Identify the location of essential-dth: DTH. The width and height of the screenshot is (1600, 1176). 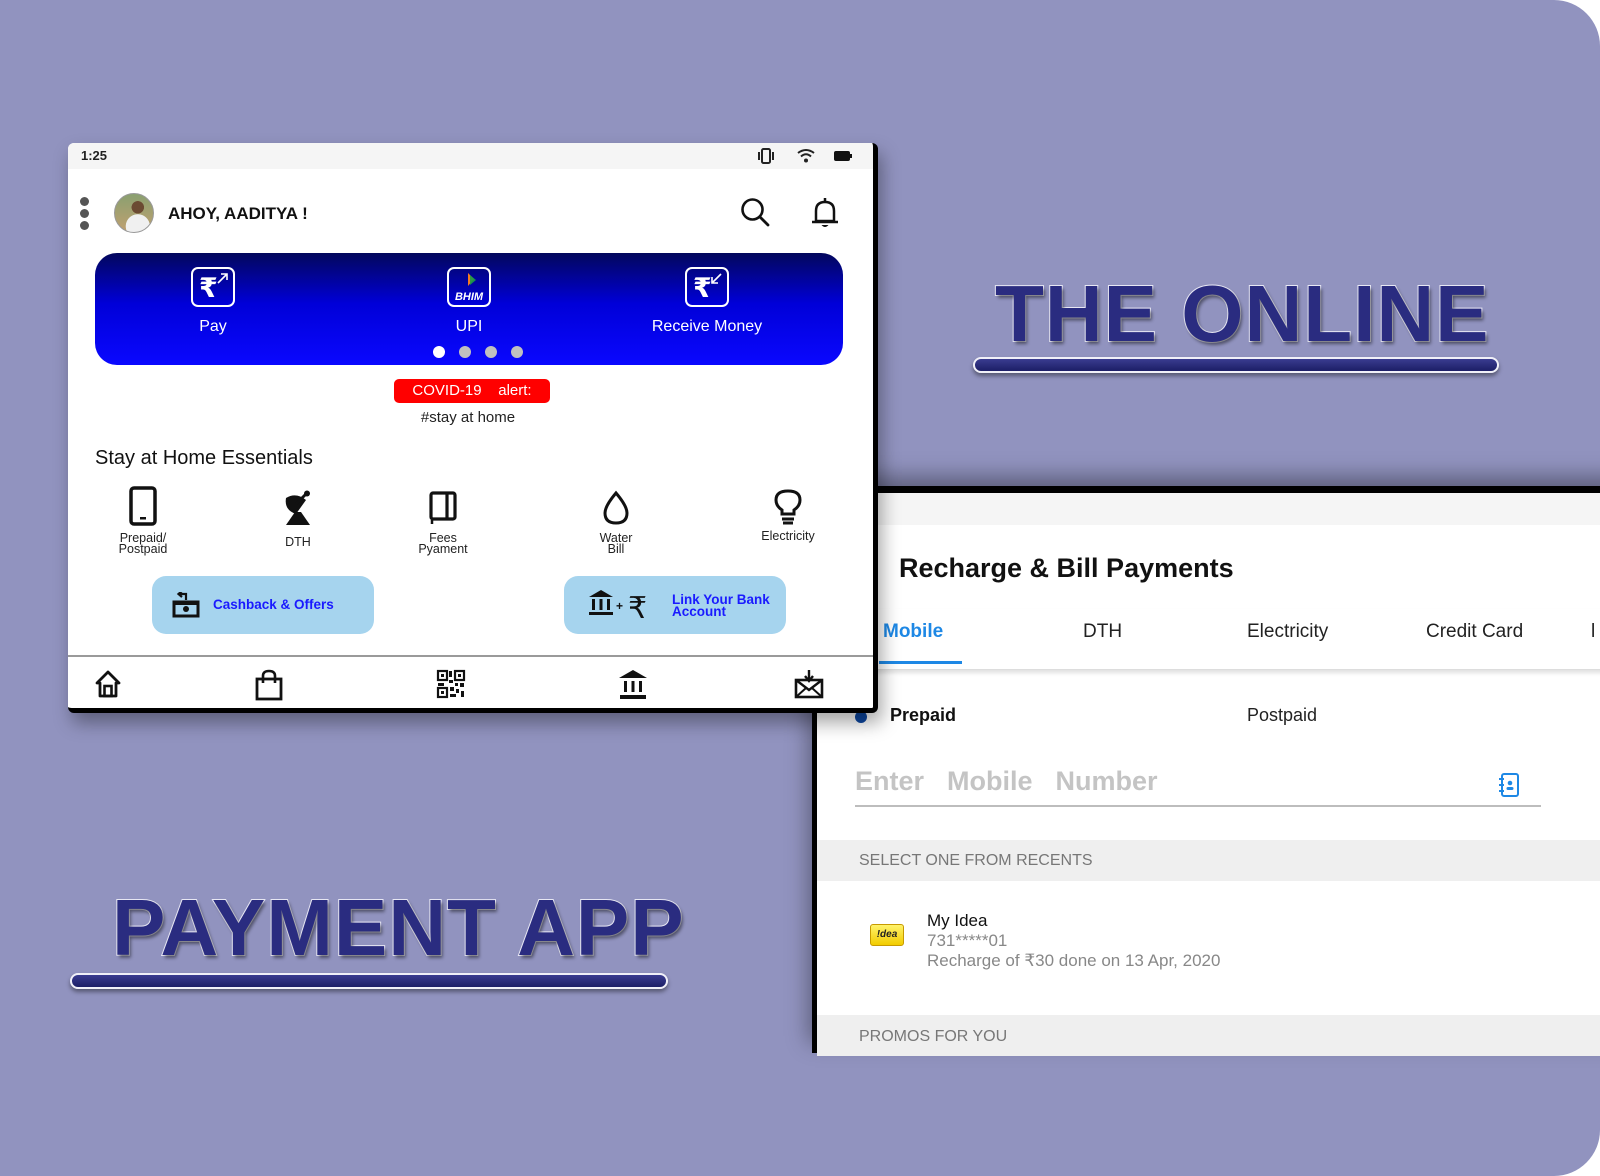
(298, 518).